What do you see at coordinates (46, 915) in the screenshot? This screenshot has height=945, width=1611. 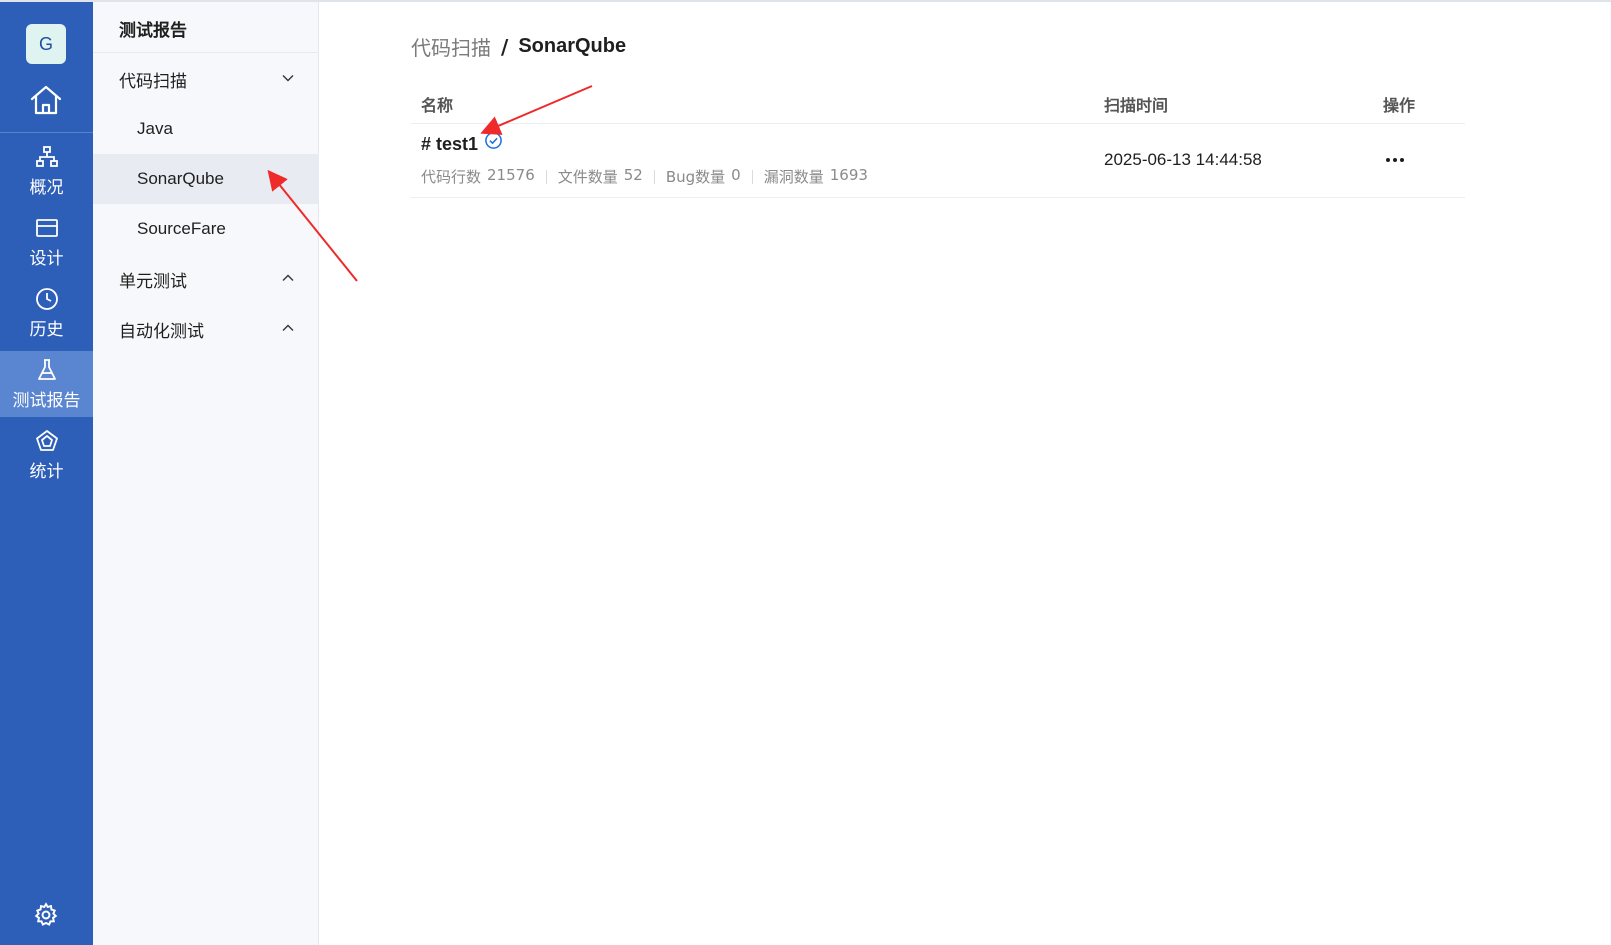 I see `gear-icon` at bounding box center [46, 915].